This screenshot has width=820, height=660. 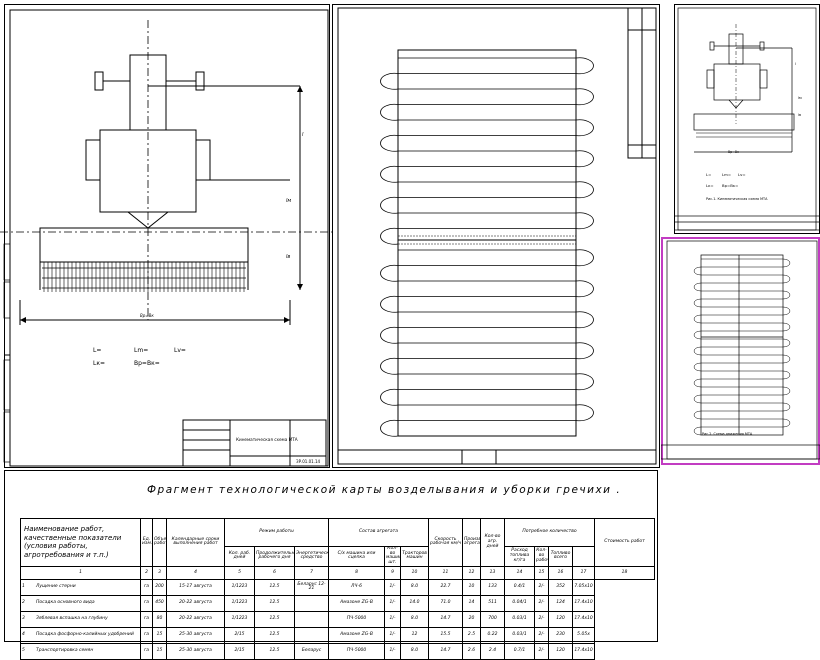 I want to click on thumb-param-L: L=, so click(x=709, y=174).